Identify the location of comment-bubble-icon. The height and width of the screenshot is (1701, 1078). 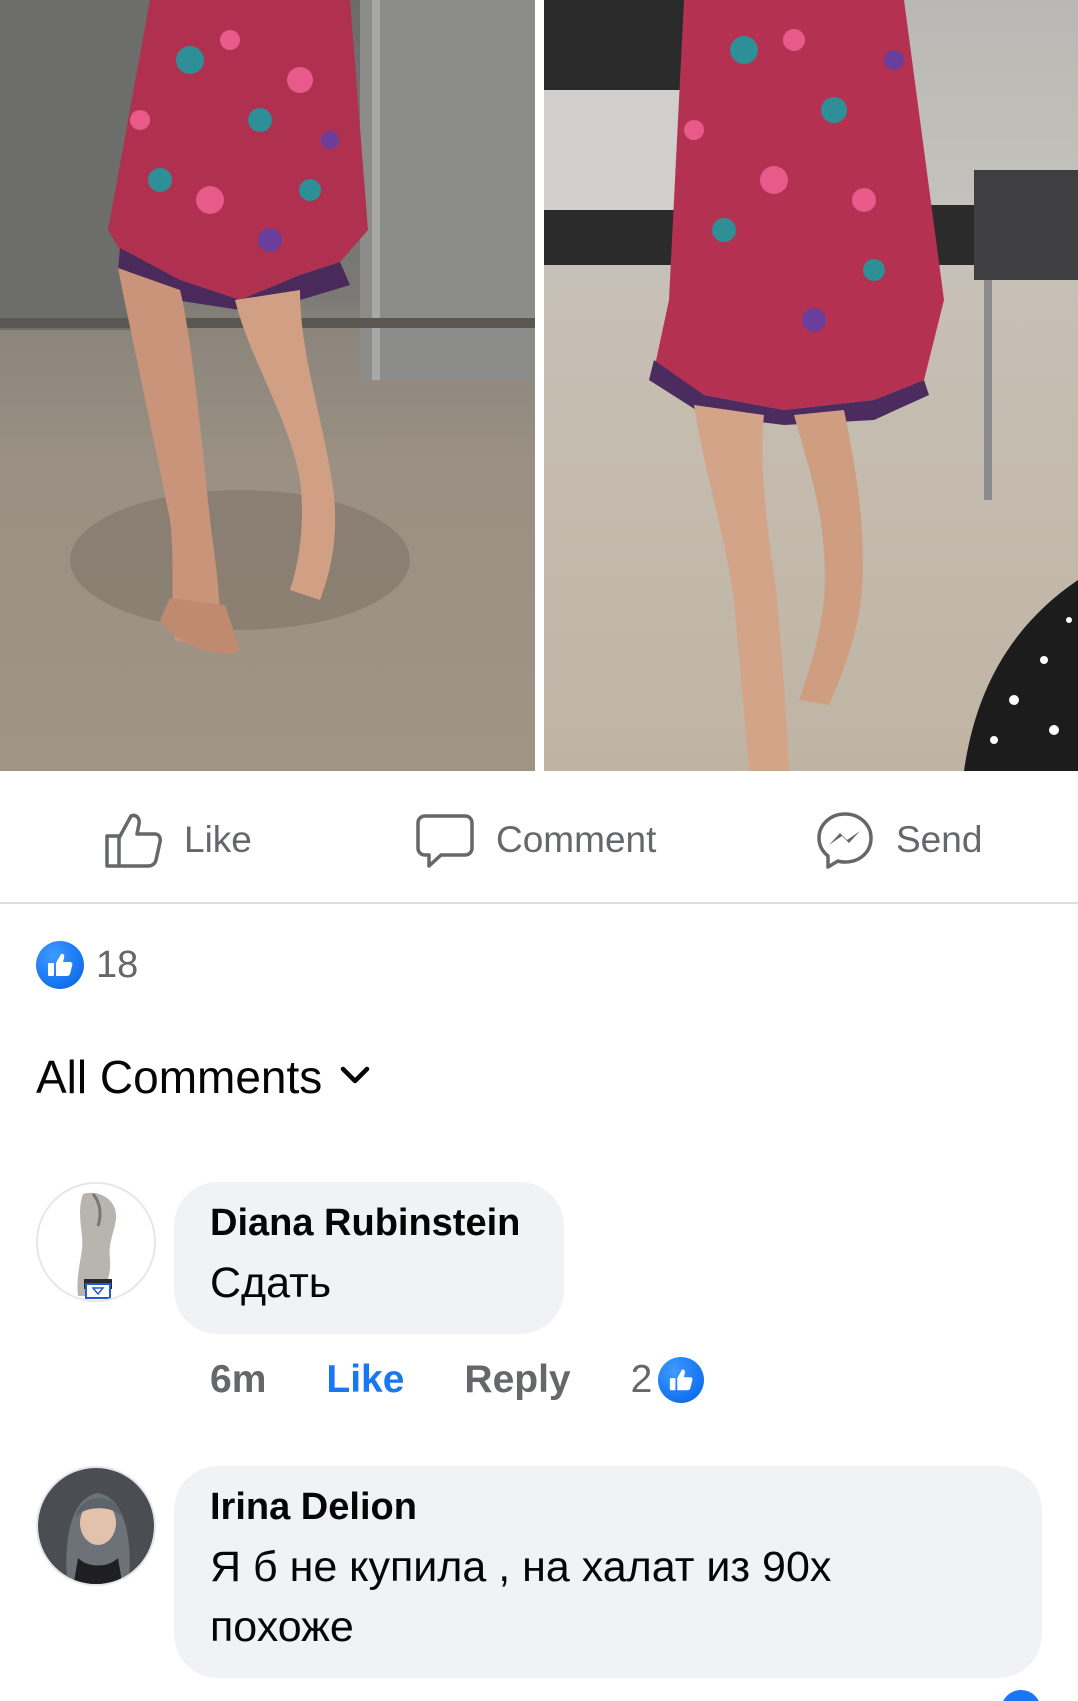
(445, 840).